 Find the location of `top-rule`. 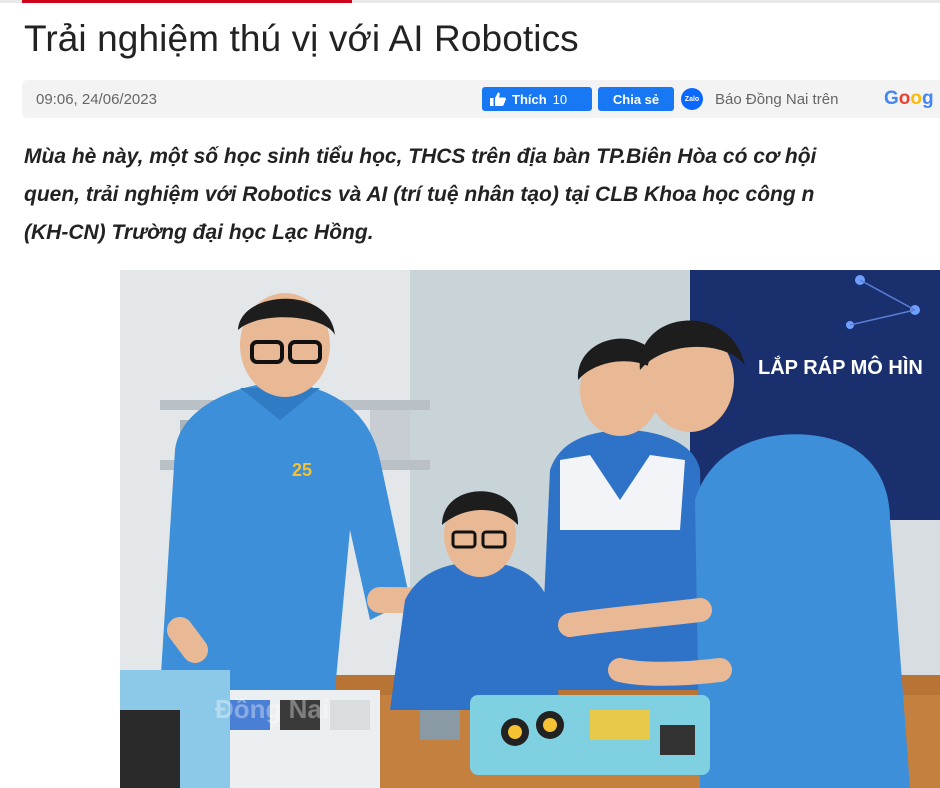

top-rule is located at coordinates (470, 1).